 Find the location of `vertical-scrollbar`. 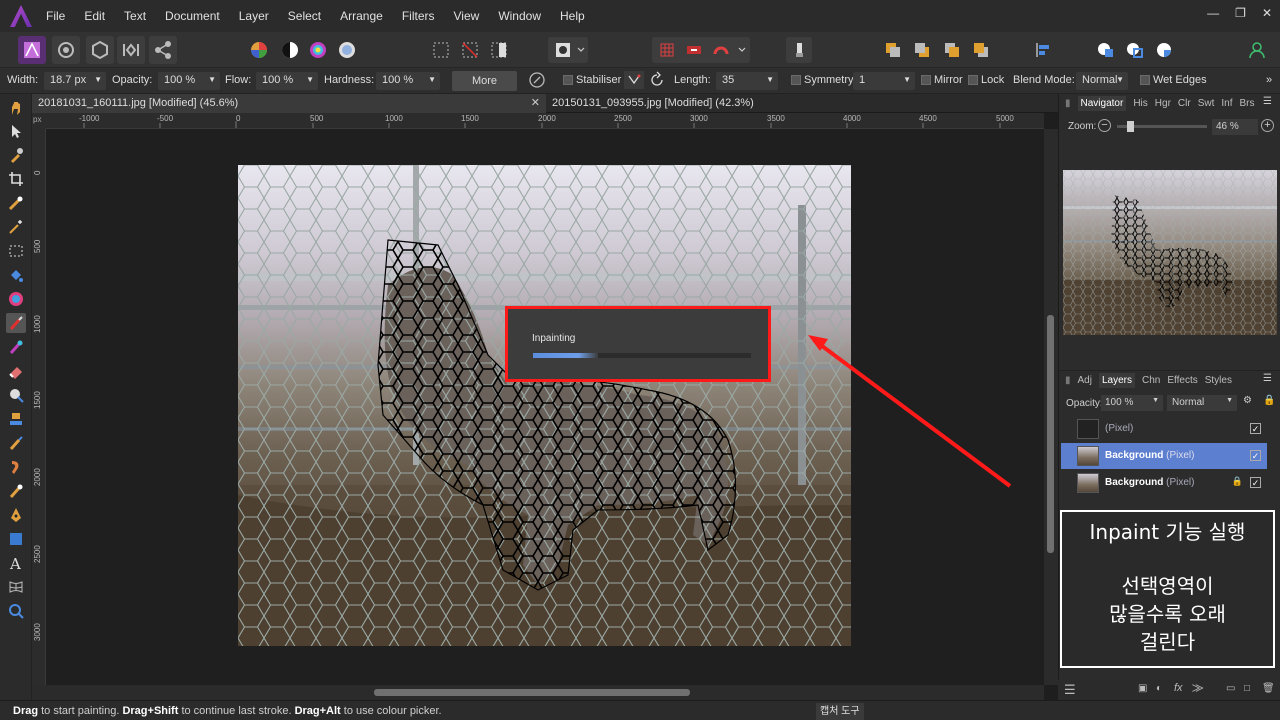

vertical-scrollbar is located at coordinates (1051, 407).